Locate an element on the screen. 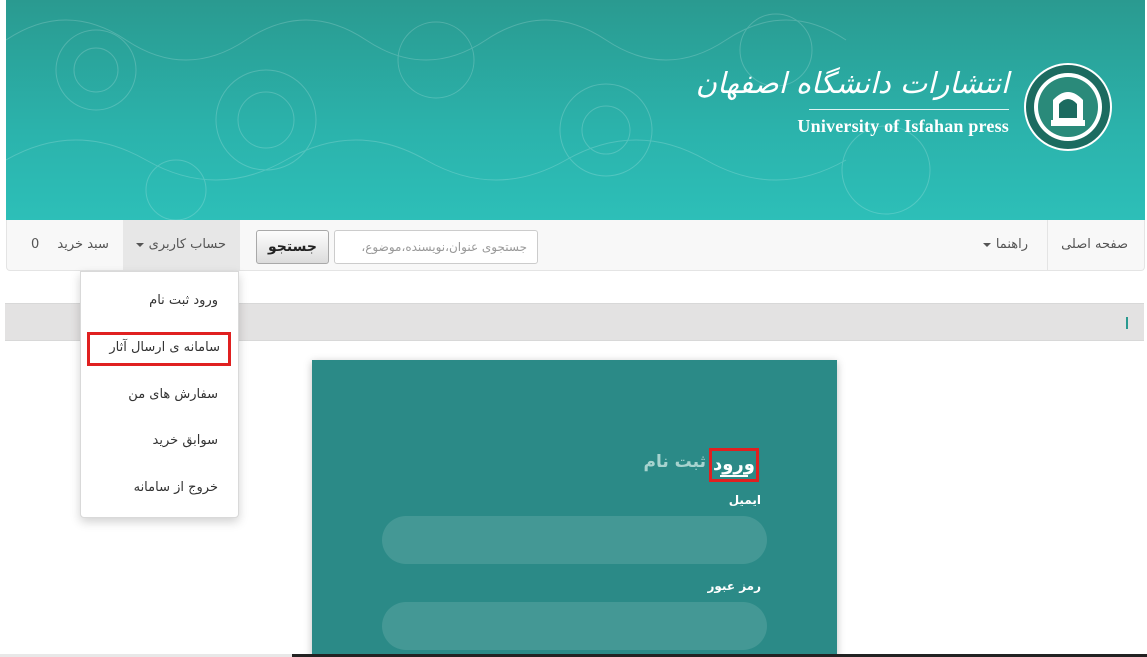 The width and height of the screenshot is (1147, 657). email-field is located at coordinates (574, 540).